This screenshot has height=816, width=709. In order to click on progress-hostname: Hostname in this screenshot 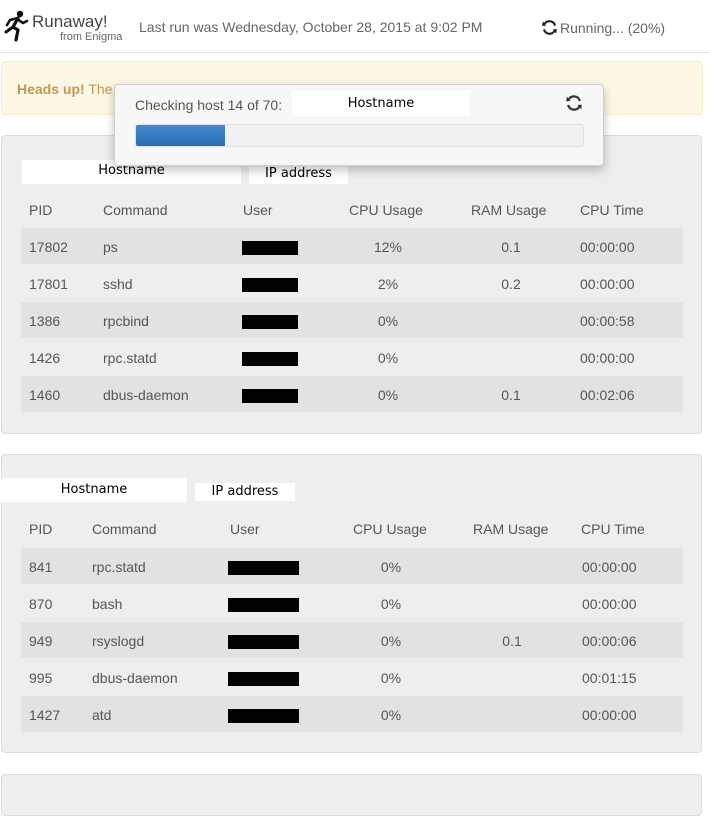, I will do `click(381, 103)`.